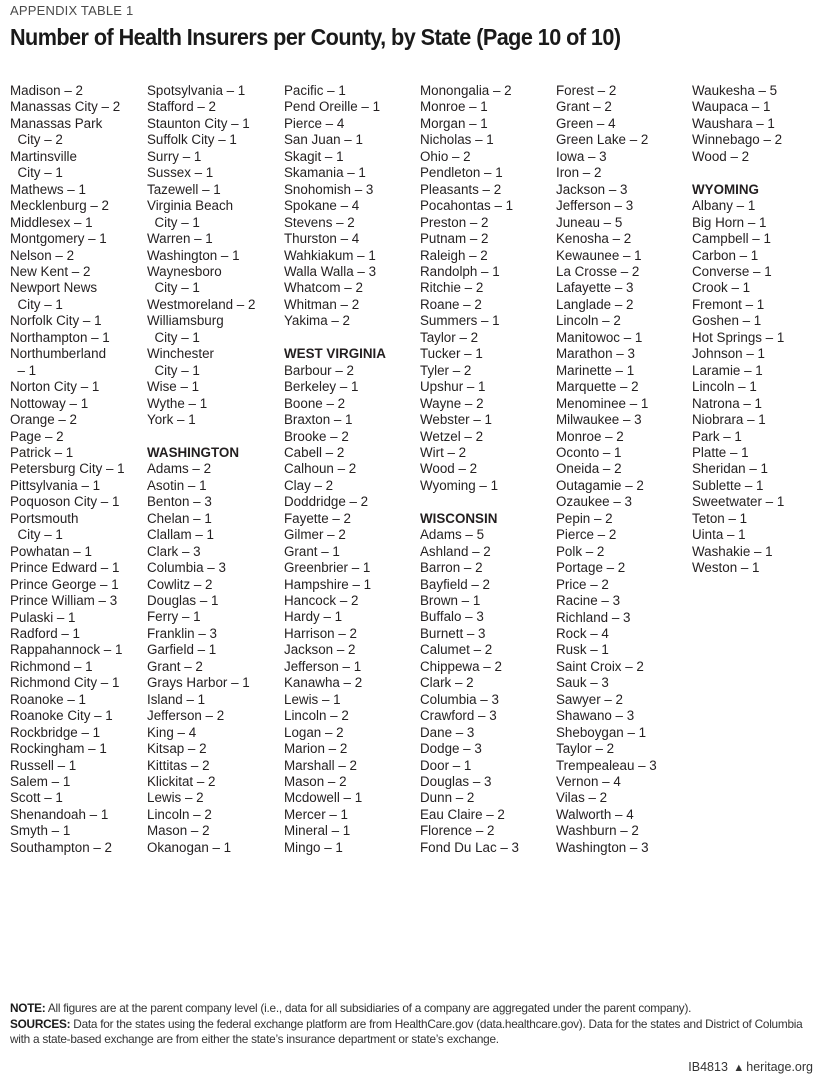 The width and height of the screenshot is (825, 1080). What do you see at coordinates (23, 370) in the screenshot?
I see `county-entry: – 1` at bounding box center [23, 370].